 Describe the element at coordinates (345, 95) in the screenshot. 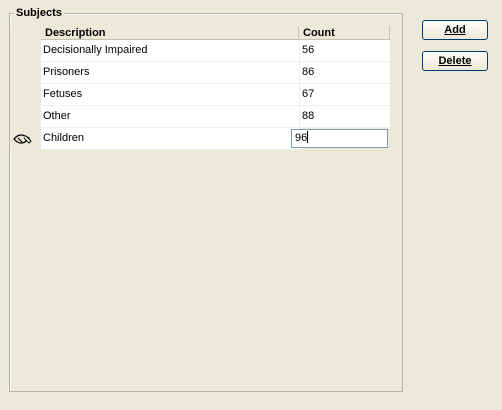

I see `count-cell: 67` at that location.